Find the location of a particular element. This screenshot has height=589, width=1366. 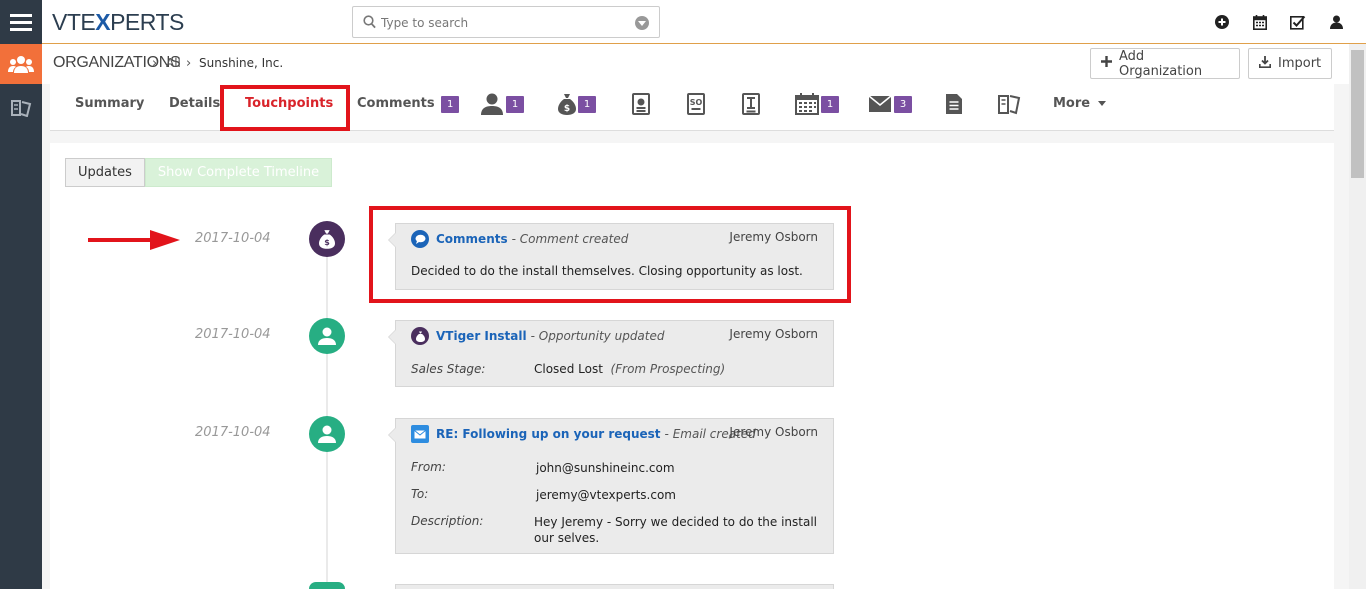

breadcrumb-record: Sunshine, Inc. is located at coordinates (241, 63).